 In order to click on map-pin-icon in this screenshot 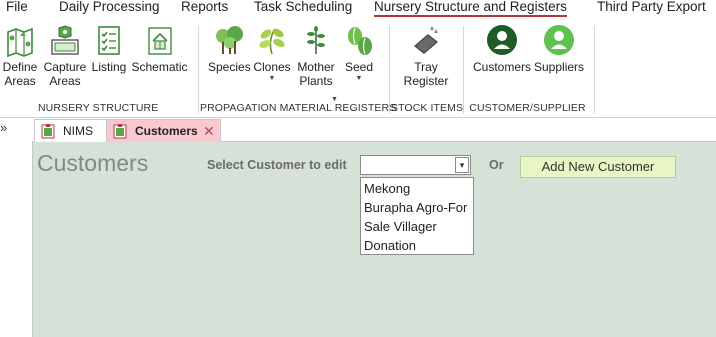, I will do `click(20, 42)`.